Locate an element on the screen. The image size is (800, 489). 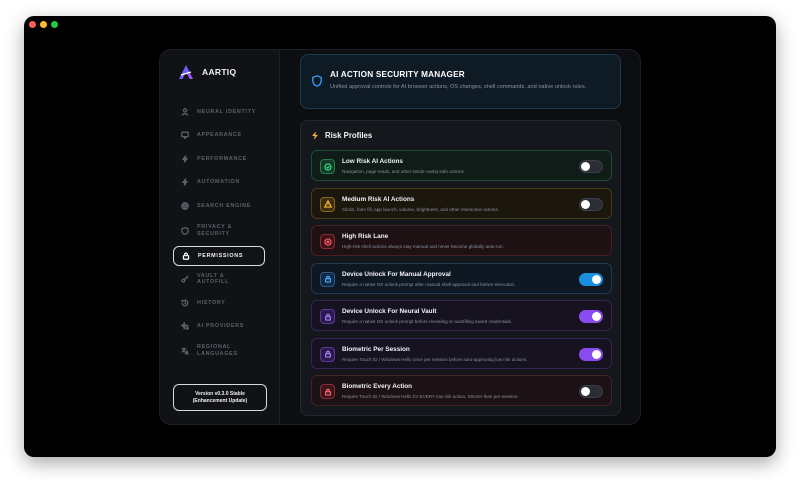
sparkles-icon is located at coordinates (185, 326).